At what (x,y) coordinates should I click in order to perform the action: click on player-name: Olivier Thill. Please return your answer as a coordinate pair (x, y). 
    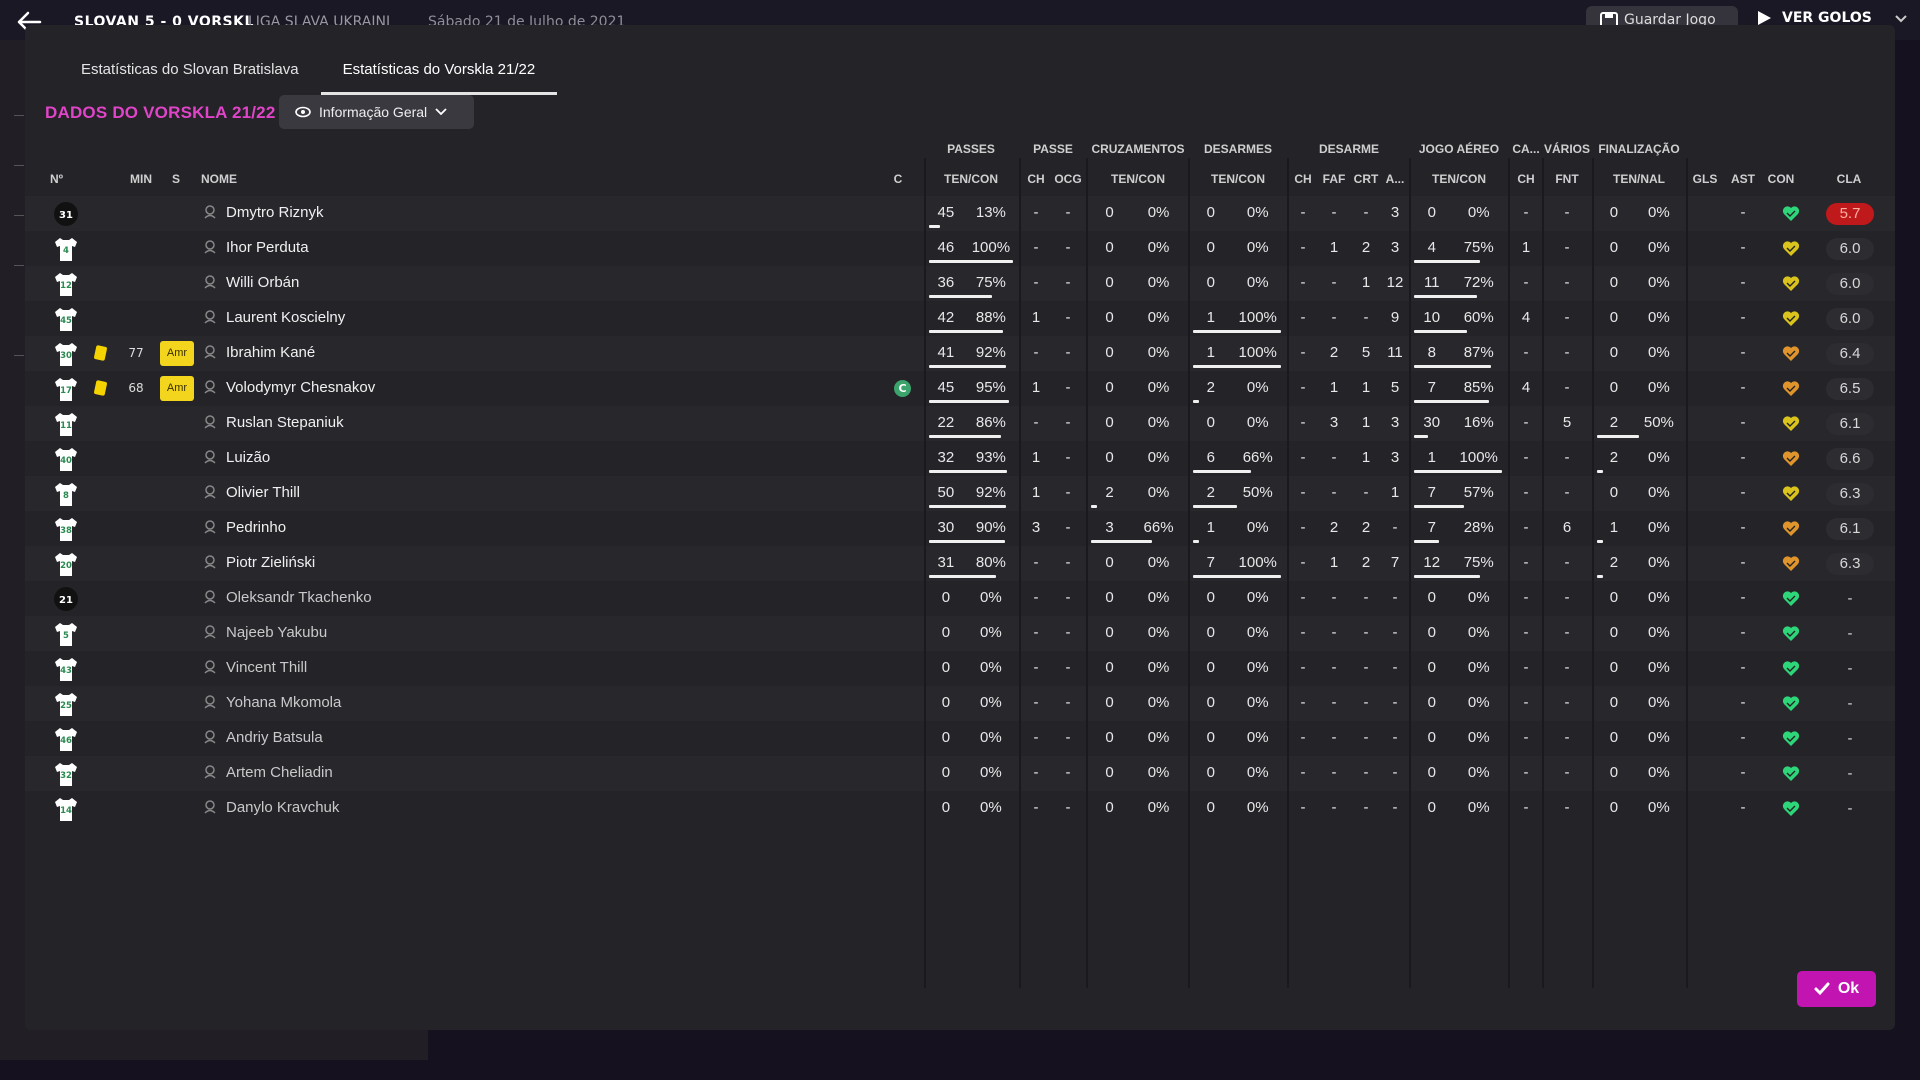
    Looking at the image, I should click on (263, 492).